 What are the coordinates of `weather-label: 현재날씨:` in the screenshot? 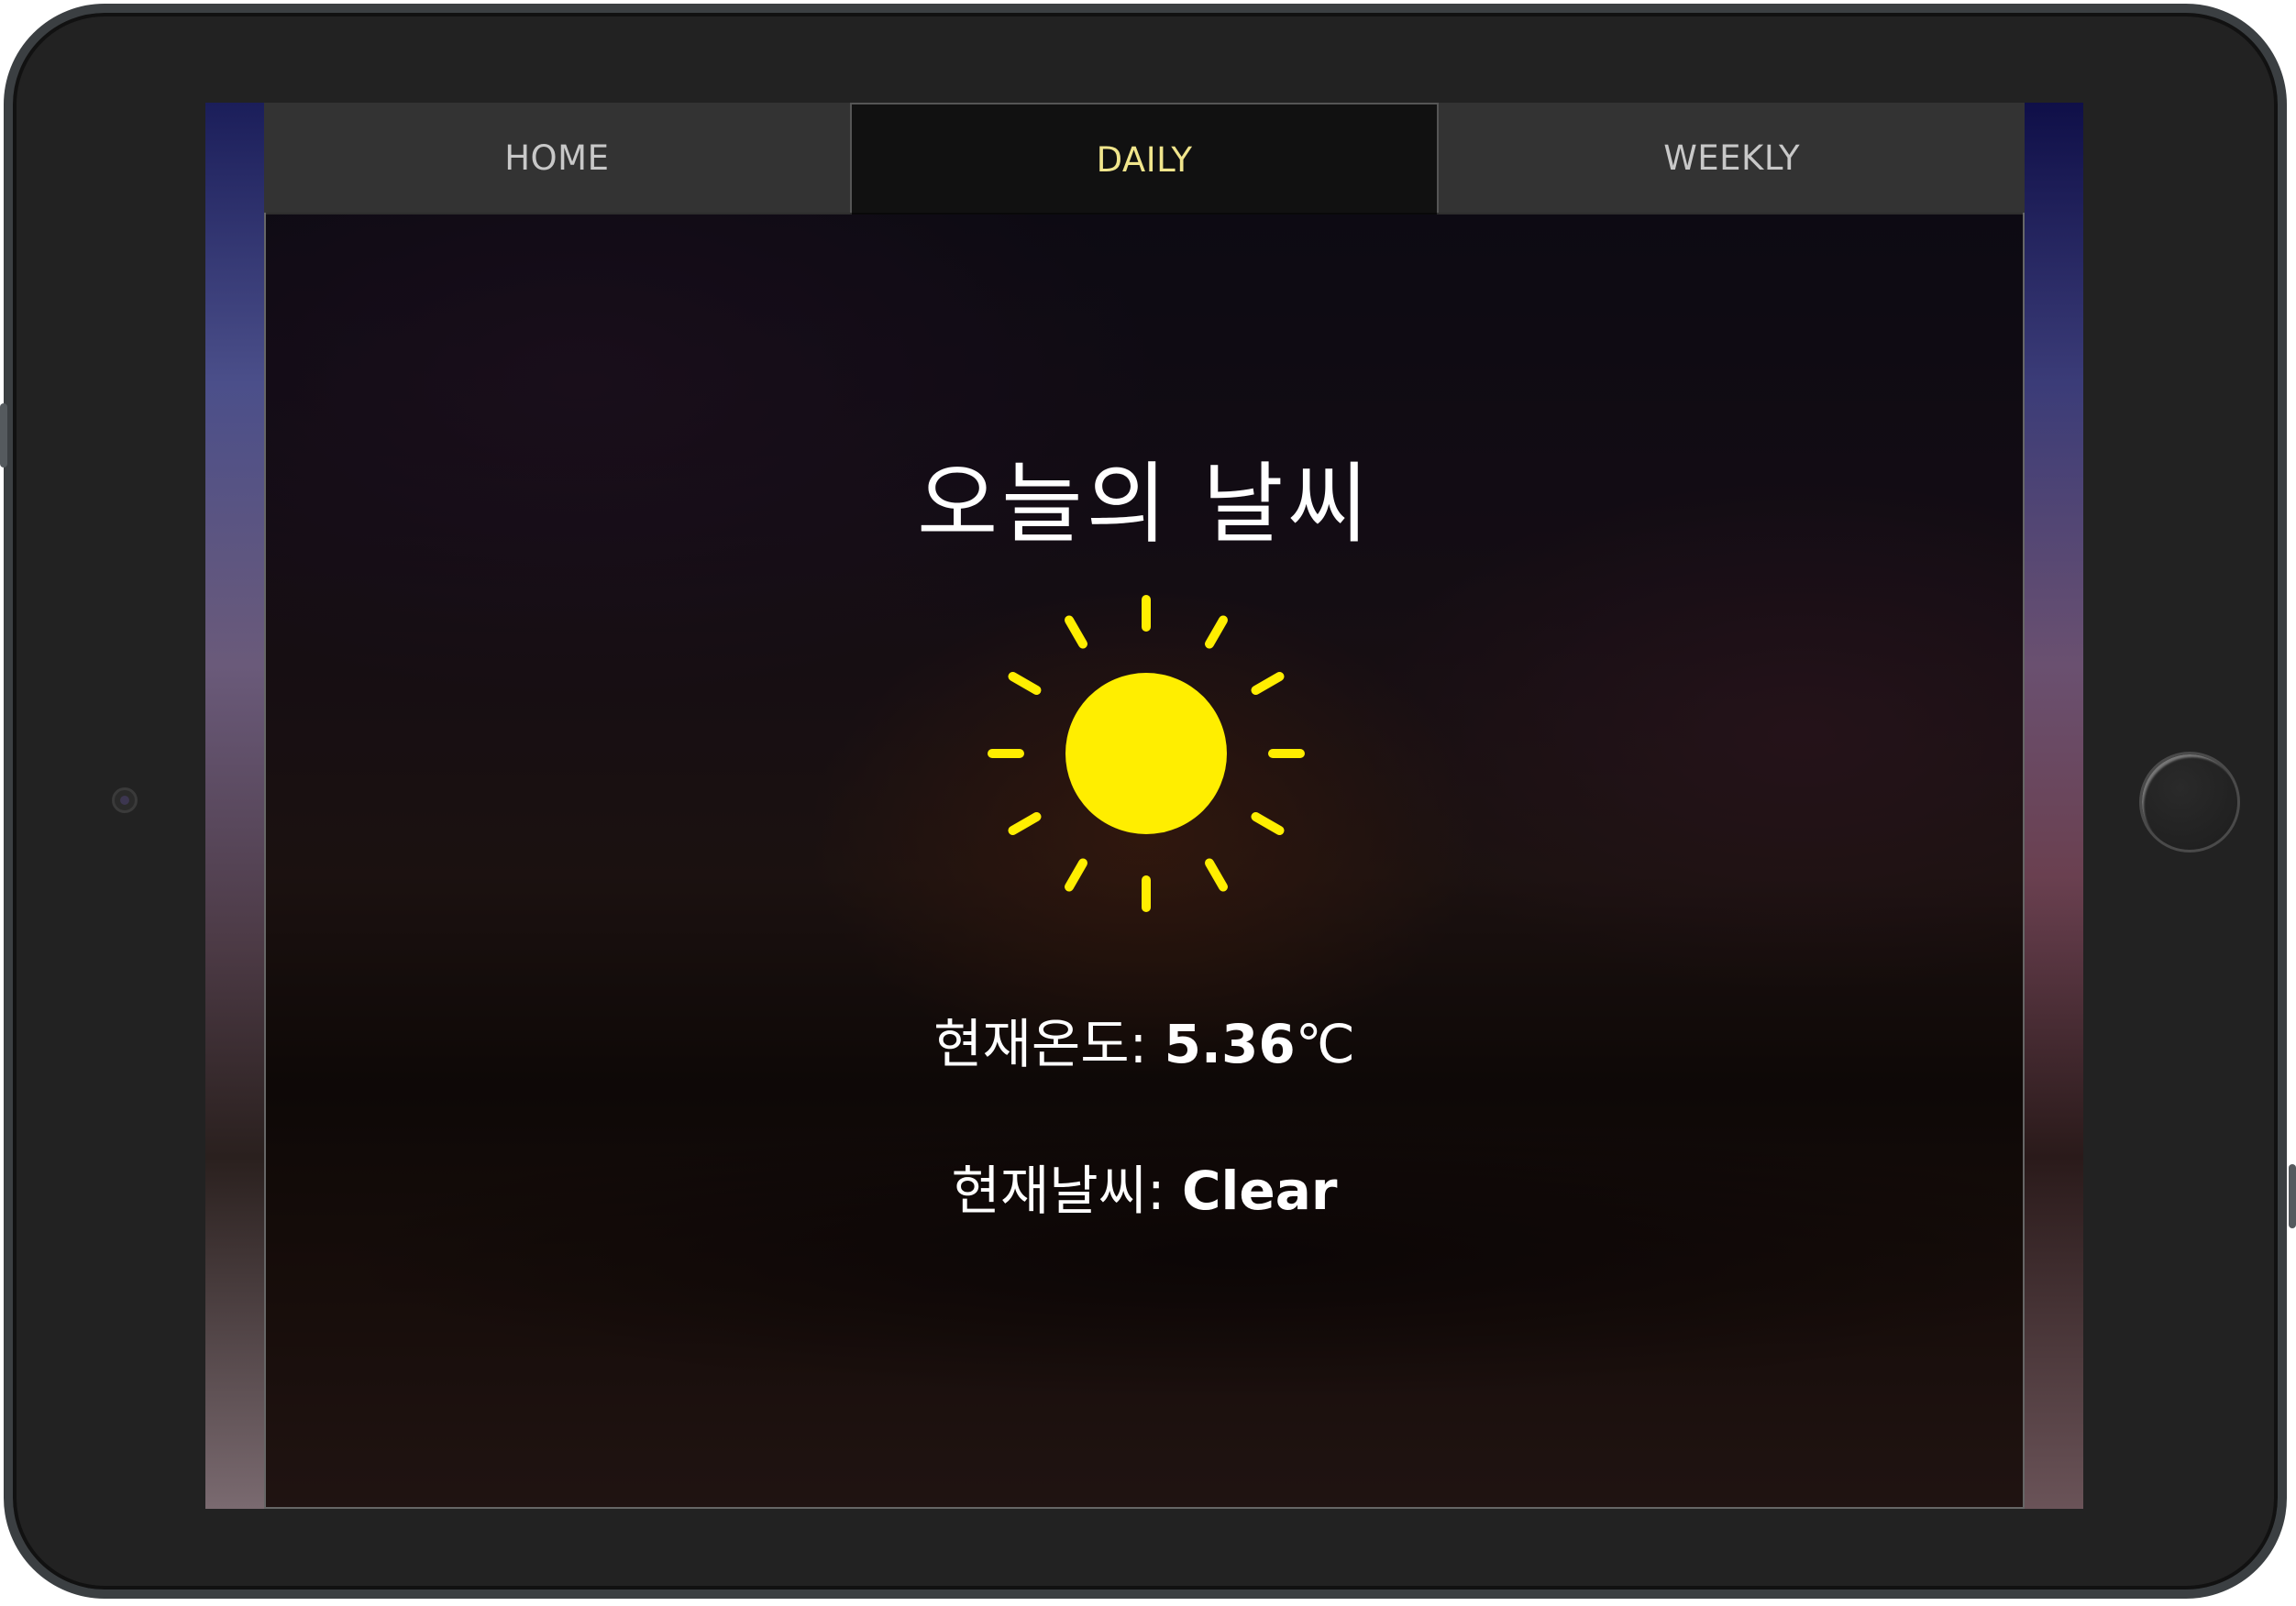 It's located at (1066, 1191).